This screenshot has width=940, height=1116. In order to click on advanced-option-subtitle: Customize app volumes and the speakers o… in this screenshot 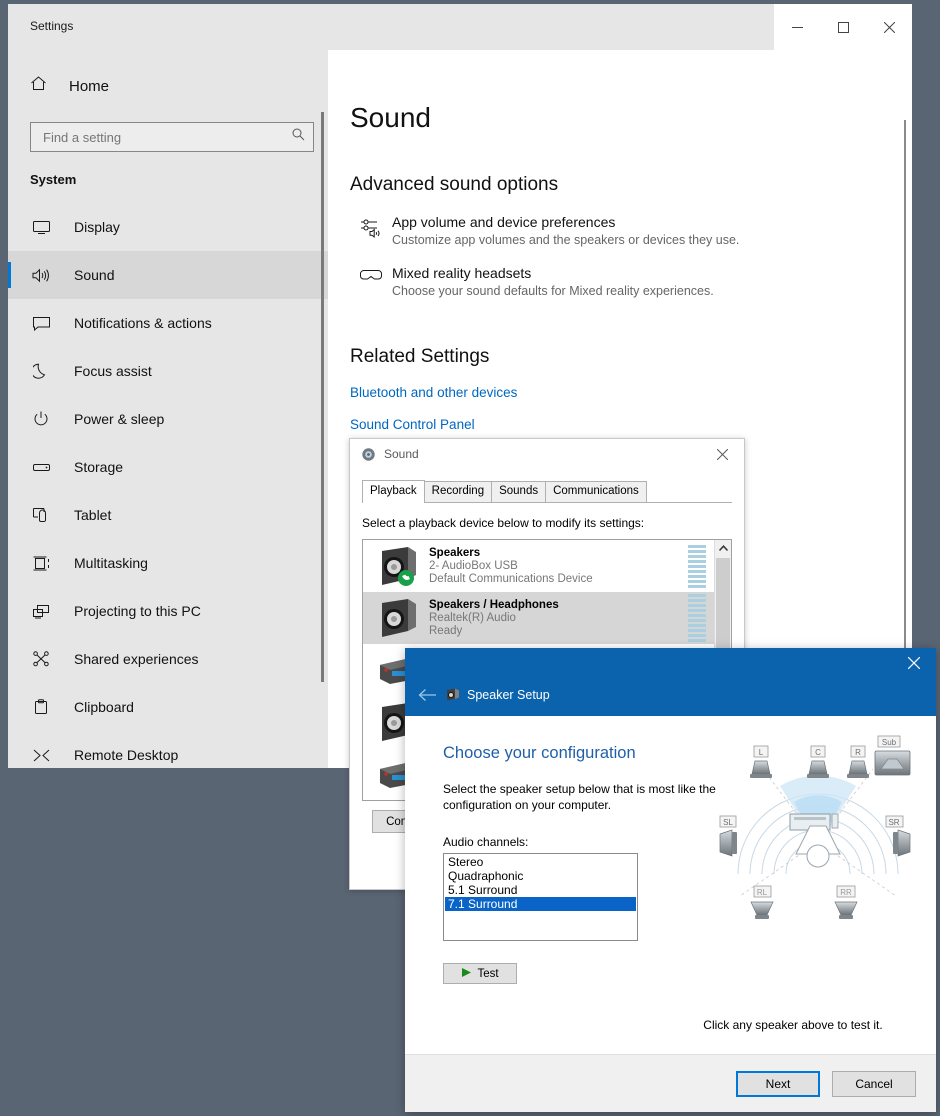, I will do `click(566, 240)`.